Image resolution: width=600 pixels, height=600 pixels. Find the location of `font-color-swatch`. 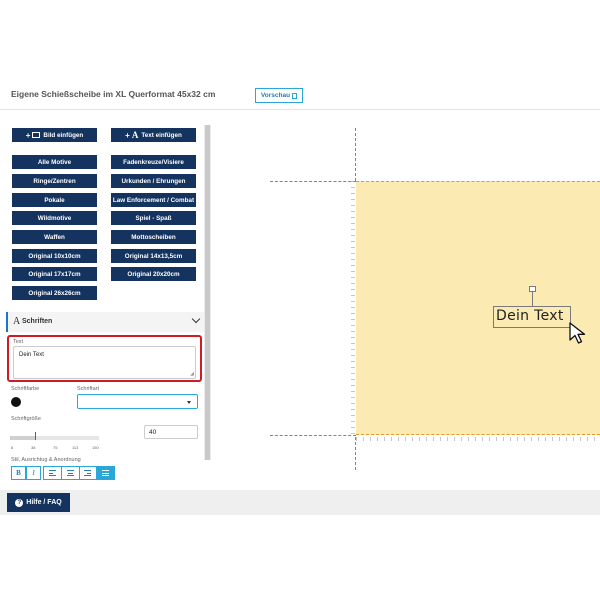

font-color-swatch is located at coordinates (16, 402).